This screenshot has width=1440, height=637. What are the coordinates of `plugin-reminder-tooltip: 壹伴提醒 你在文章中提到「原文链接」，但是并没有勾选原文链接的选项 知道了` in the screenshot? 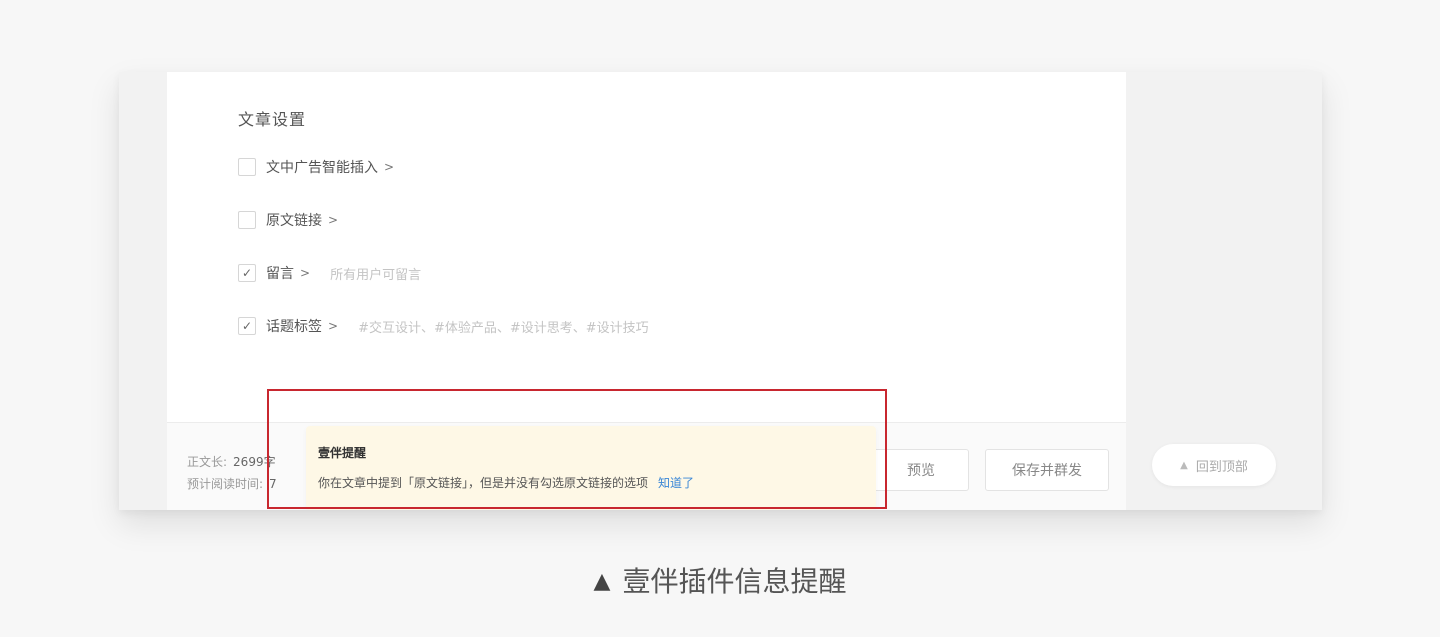 It's located at (591, 468).